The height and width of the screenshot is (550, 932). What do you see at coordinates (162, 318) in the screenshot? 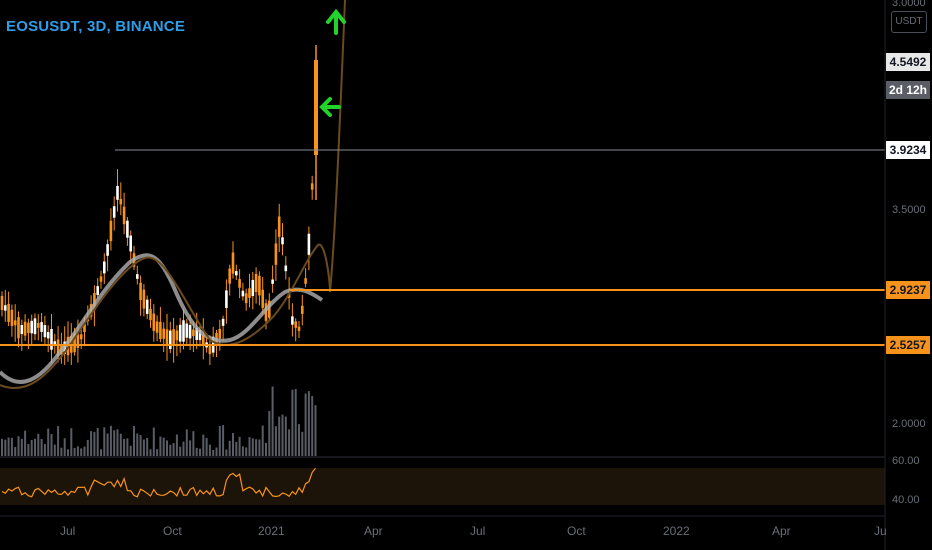
I see `moving-average-band` at bounding box center [162, 318].